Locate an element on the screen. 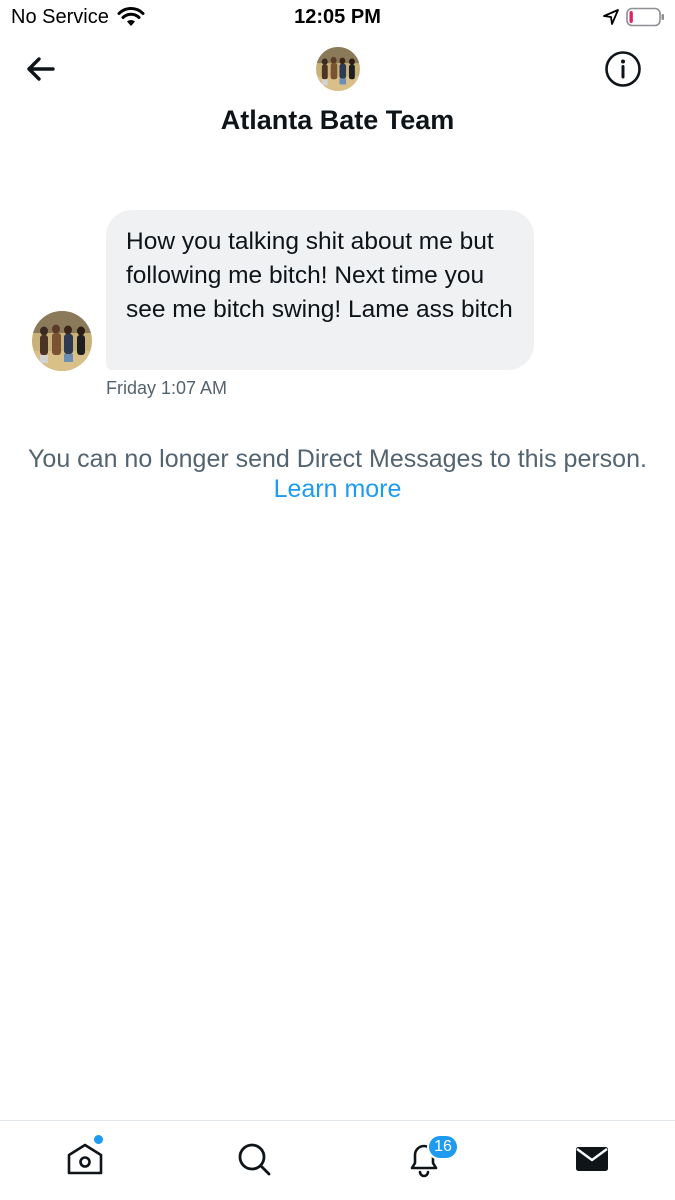 The width and height of the screenshot is (675, 1200). conversation-avatar is located at coordinates (338, 69).